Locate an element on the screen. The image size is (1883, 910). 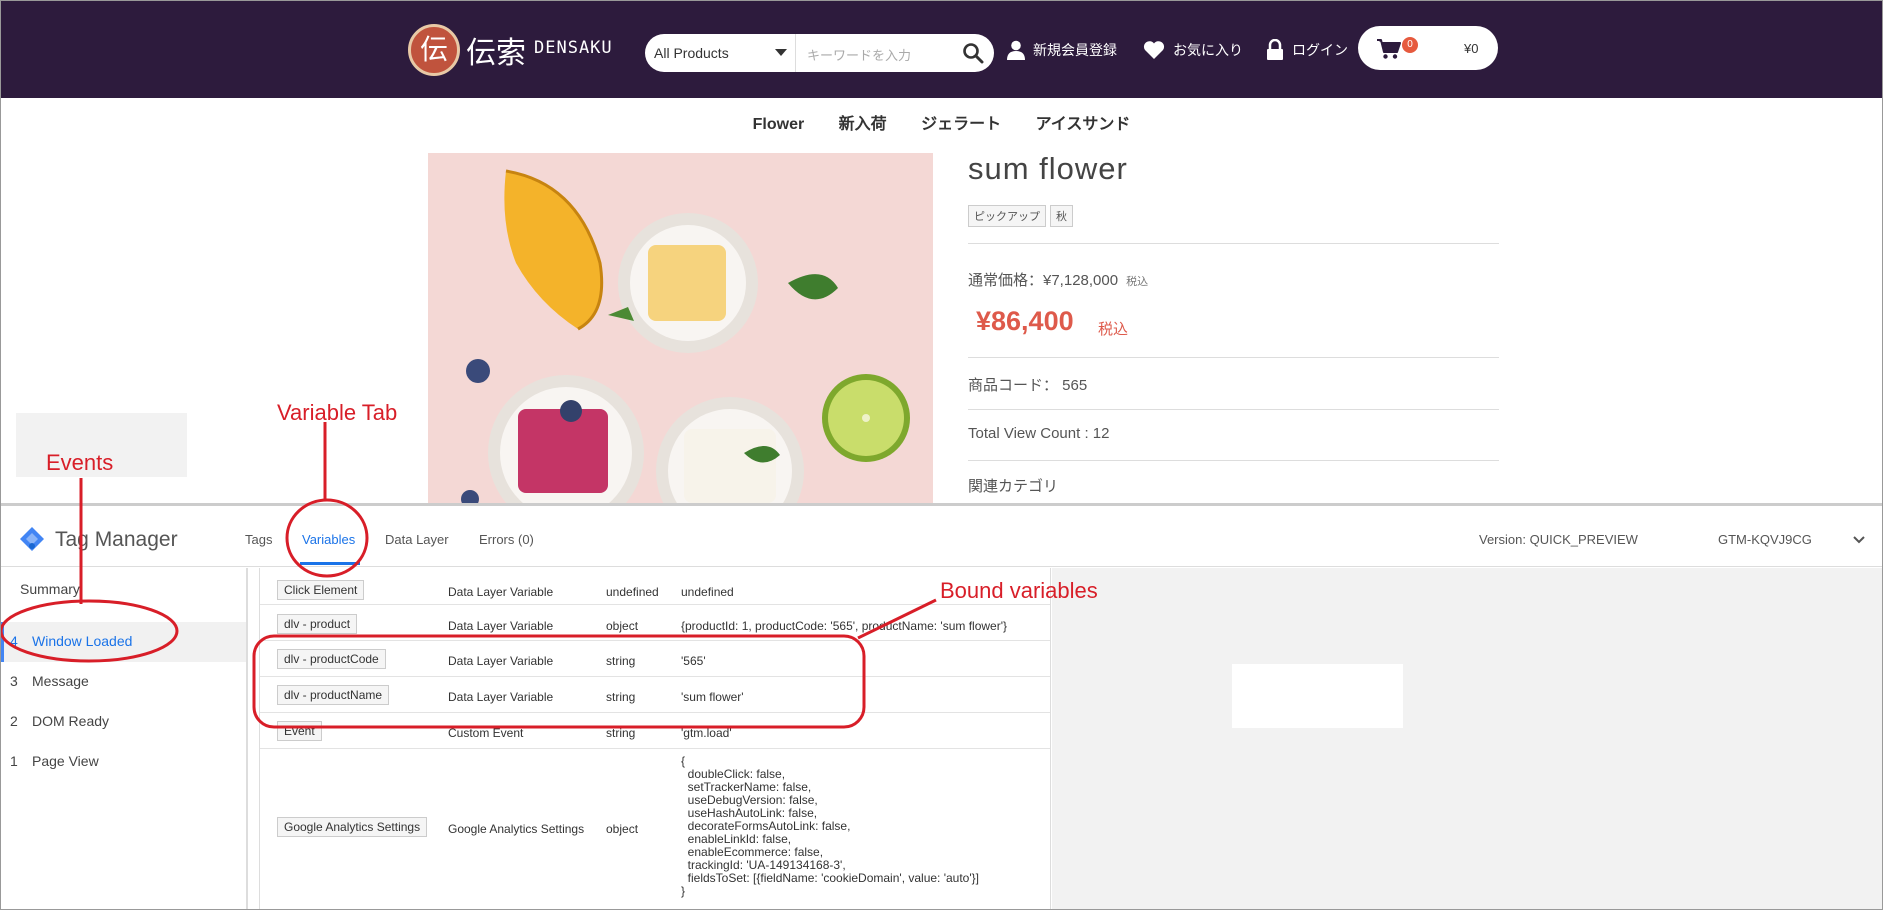
register-link: 新規会員登録 is located at coordinates (1062, 50).